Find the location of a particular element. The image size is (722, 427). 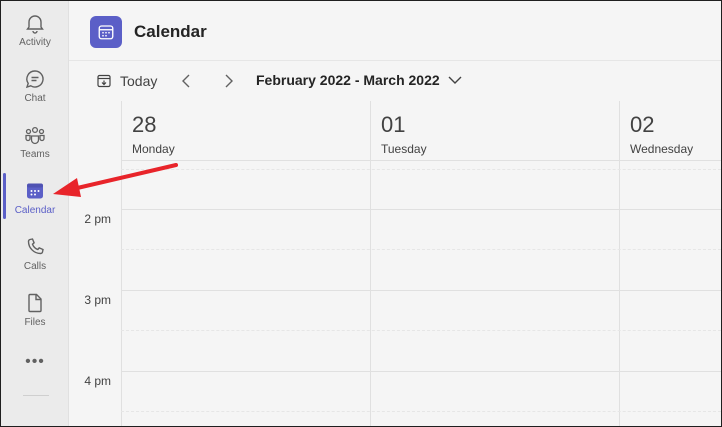

day-header-monday: 28 Monday is located at coordinates (245, 131).